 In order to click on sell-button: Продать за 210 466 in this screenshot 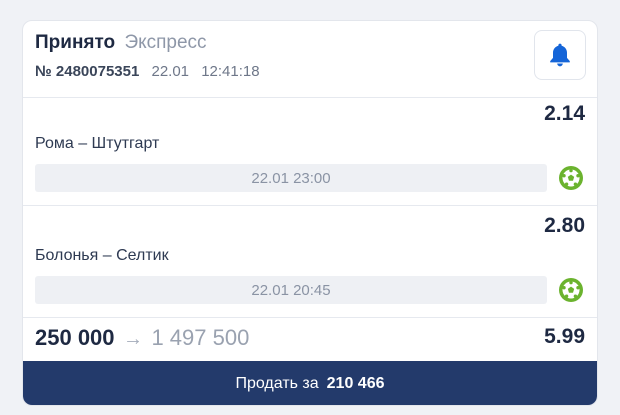, I will do `click(310, 383)`.